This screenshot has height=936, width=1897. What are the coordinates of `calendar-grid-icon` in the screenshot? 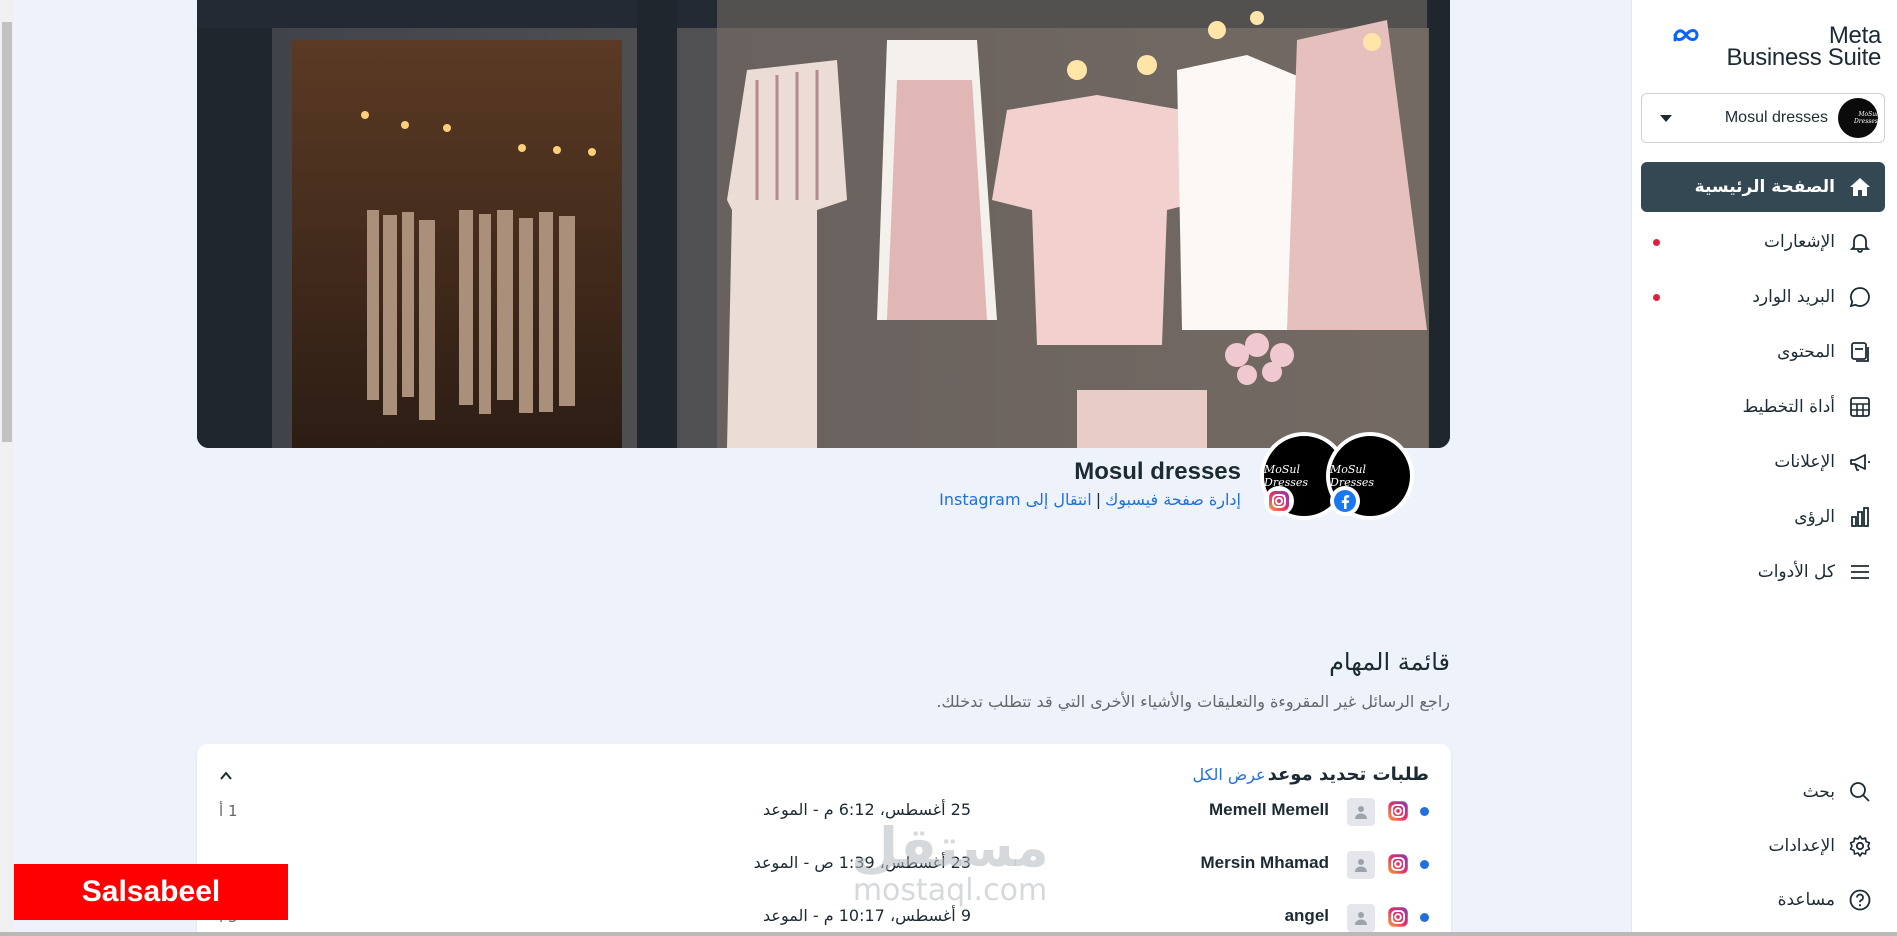 It's located at (1860, 407).